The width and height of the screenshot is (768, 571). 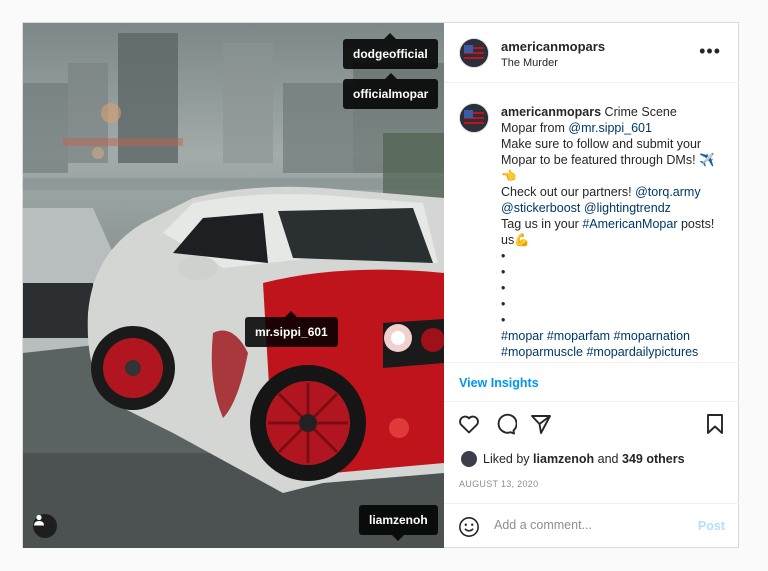 What do you see at coordinates (629, 224) in the screenshot?
I see `hashtag-americanmopar: #AmericanMopar` at bounding box center [629, 224].